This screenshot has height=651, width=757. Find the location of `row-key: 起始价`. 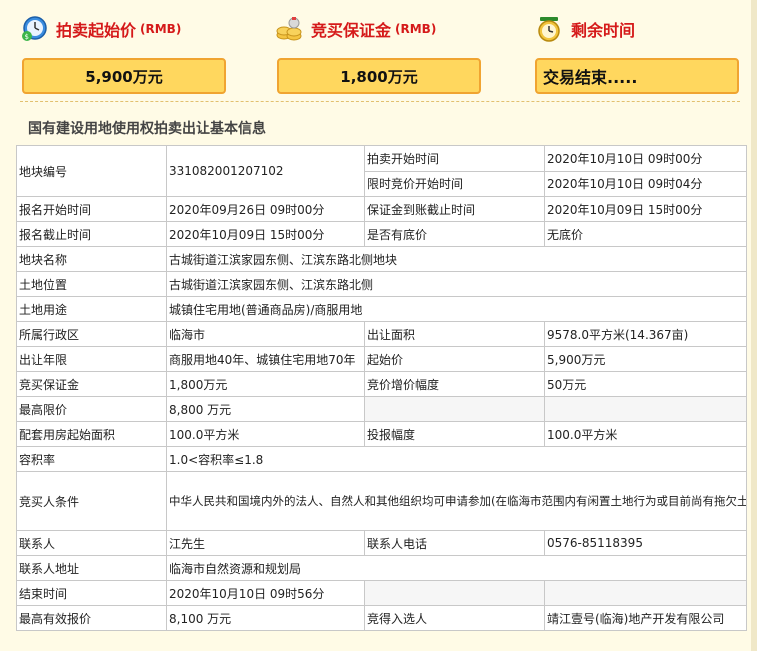

row-key: 起始价 is located at coordinates (454, 359).